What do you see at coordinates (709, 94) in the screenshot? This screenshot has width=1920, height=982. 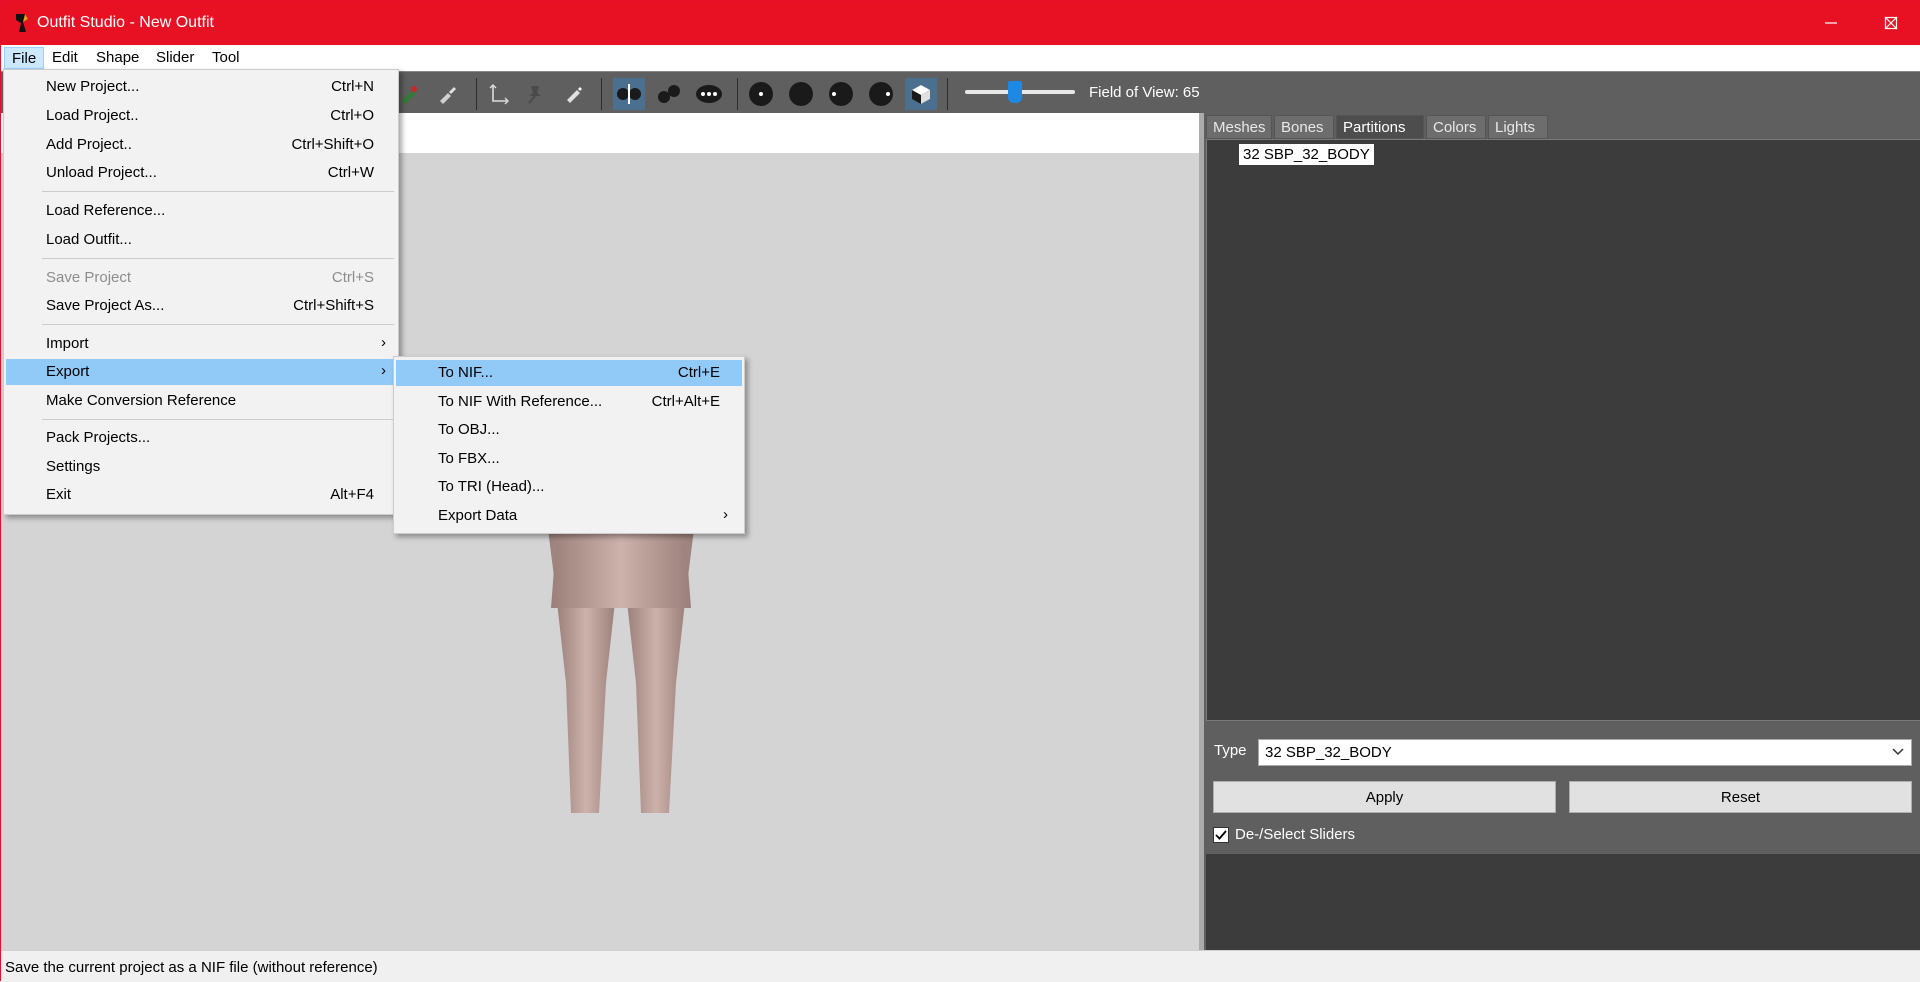 I see `global-brush-button` at bounding box center [709, 94].